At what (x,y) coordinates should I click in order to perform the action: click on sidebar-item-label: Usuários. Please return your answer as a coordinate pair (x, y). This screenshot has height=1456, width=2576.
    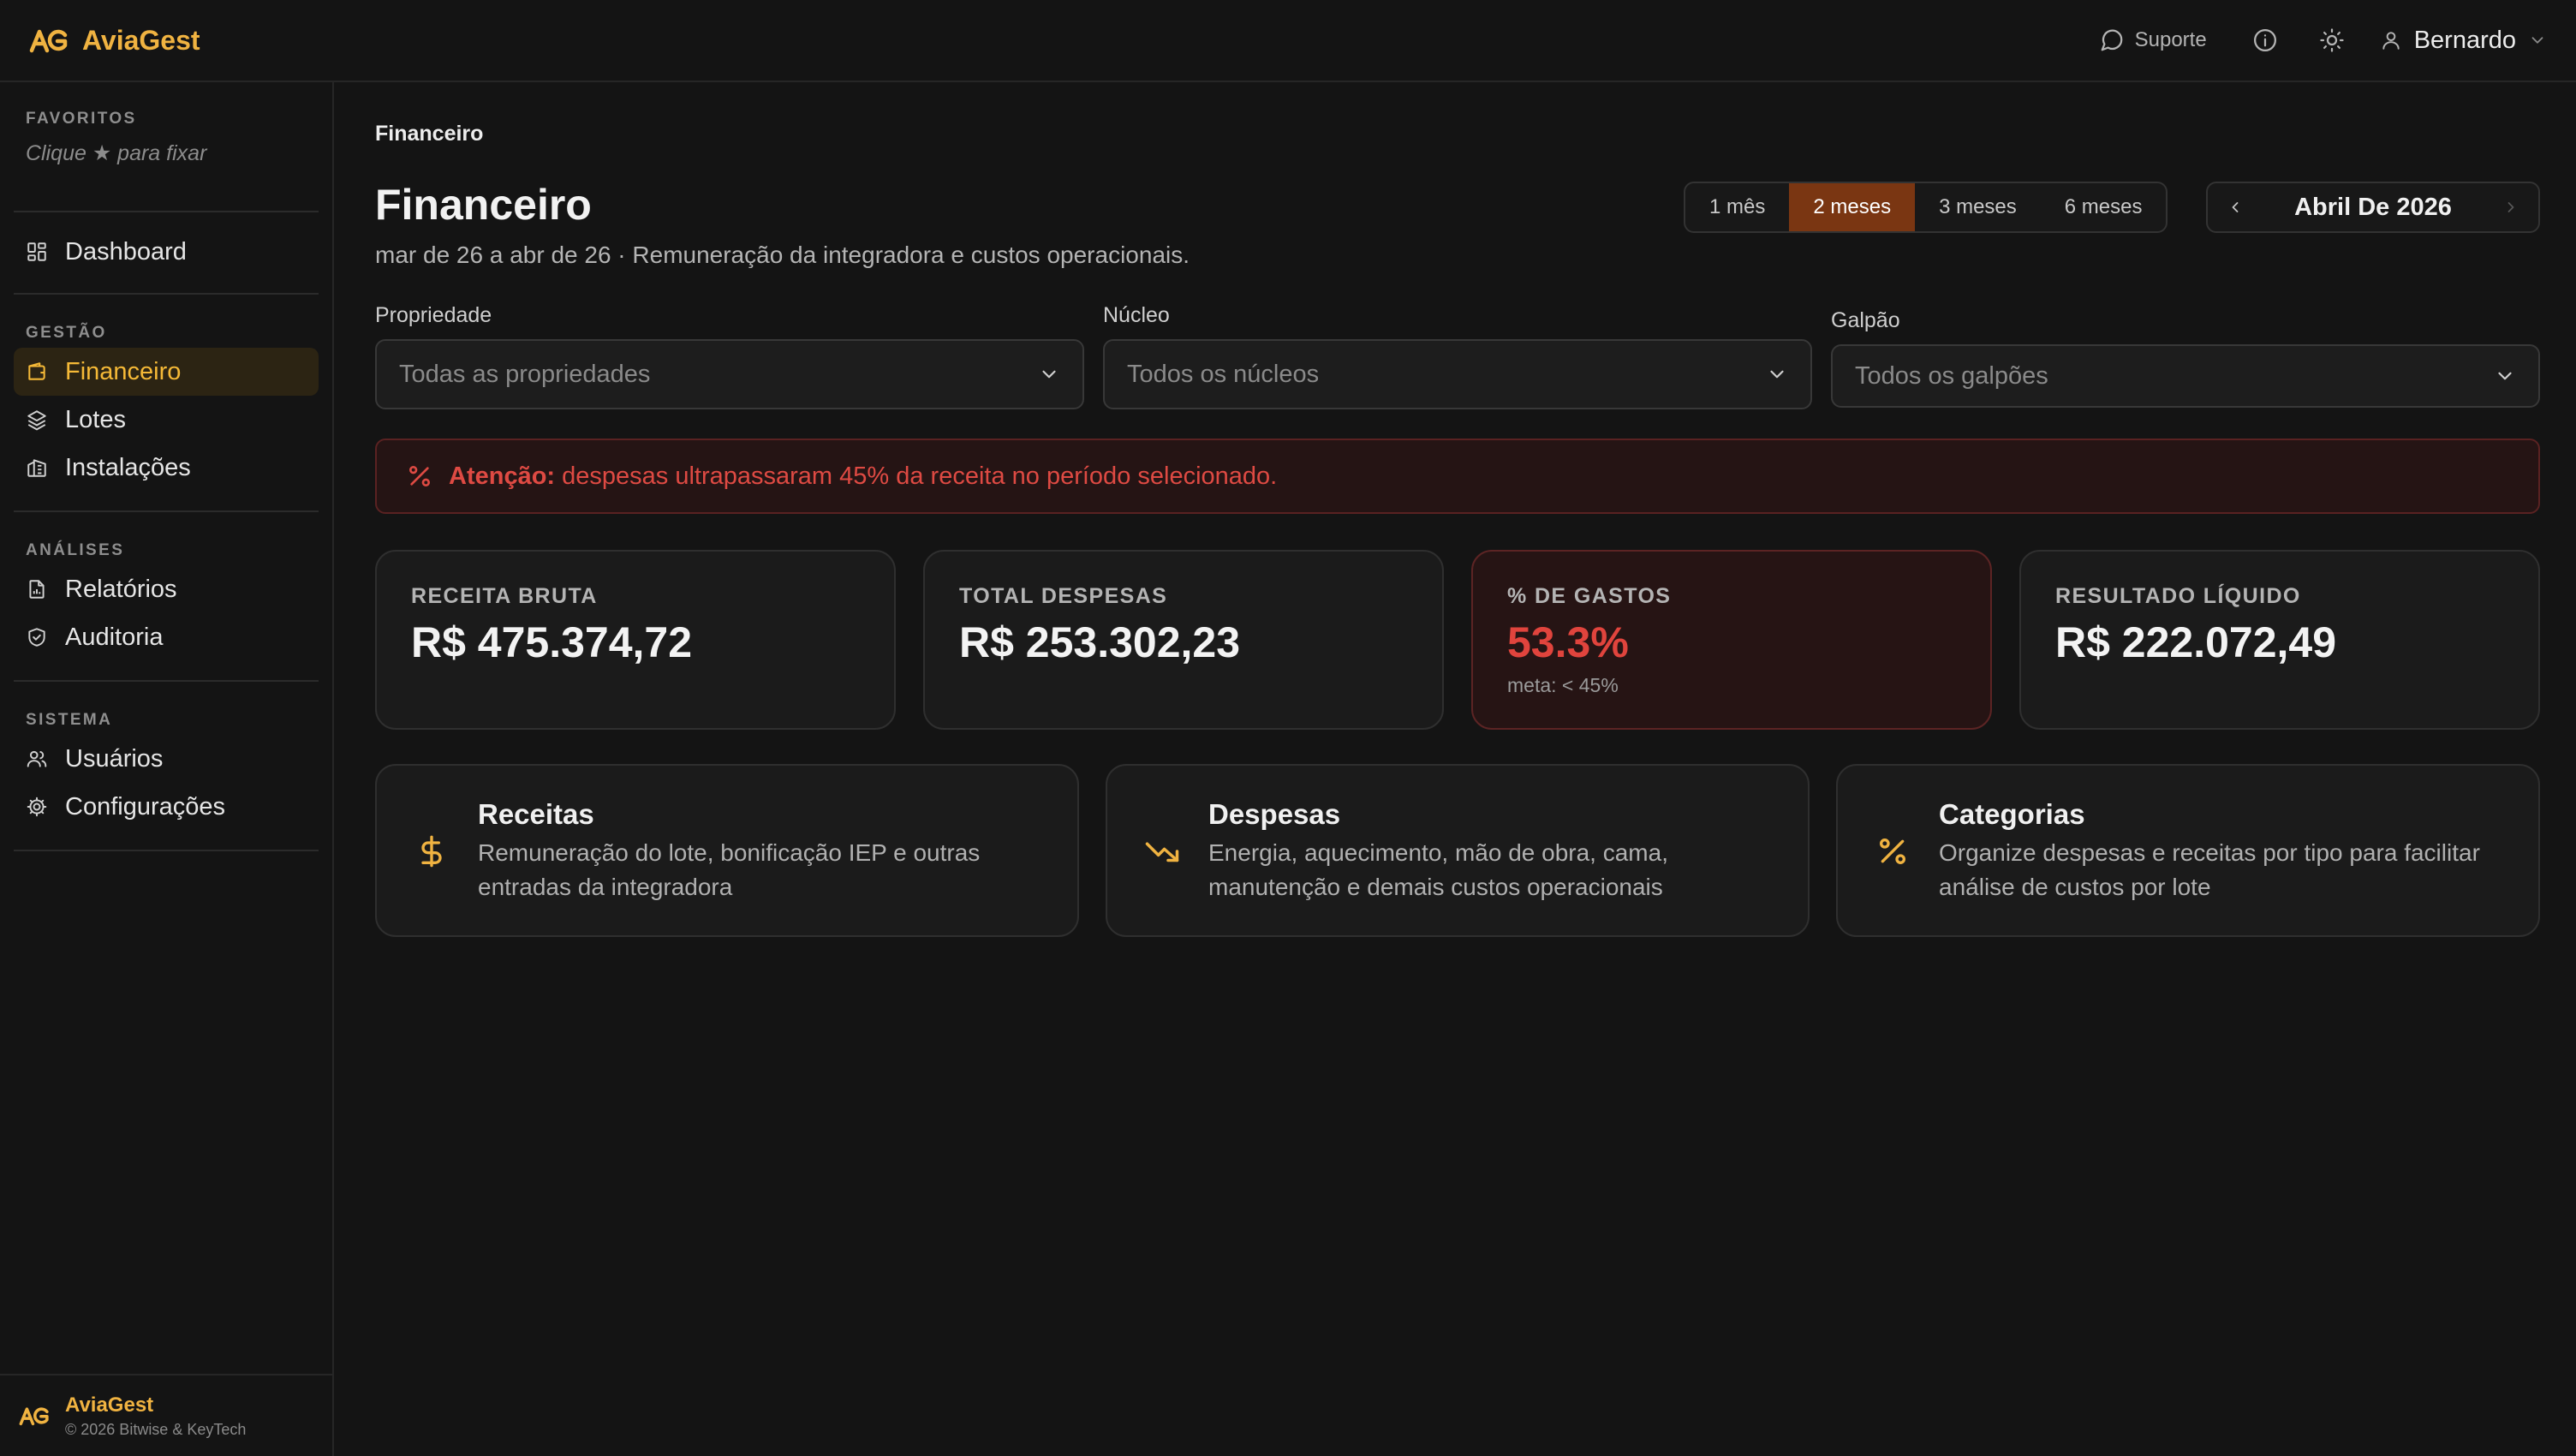
    Looking at the image, I should click on (115, 758).